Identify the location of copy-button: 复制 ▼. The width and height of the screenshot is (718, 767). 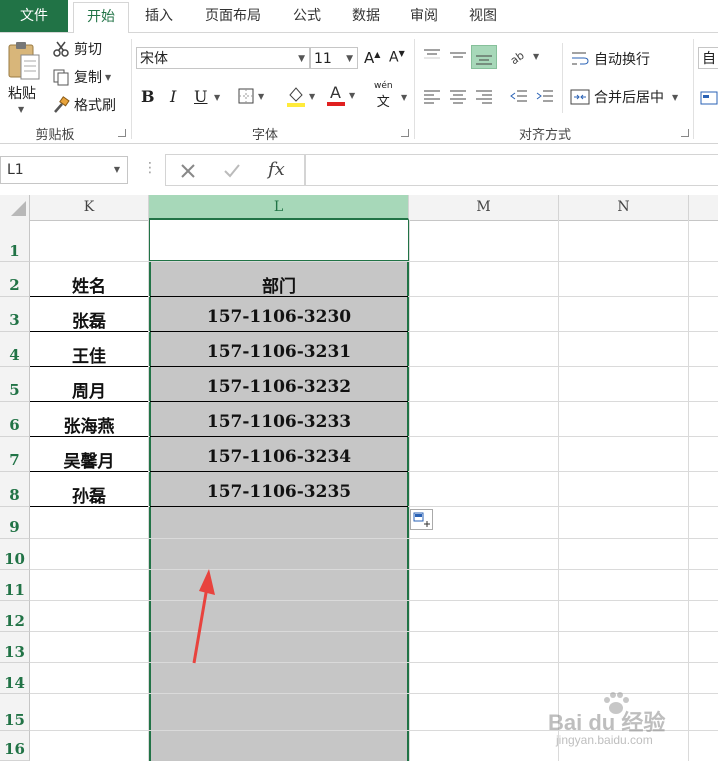
(81, 77).